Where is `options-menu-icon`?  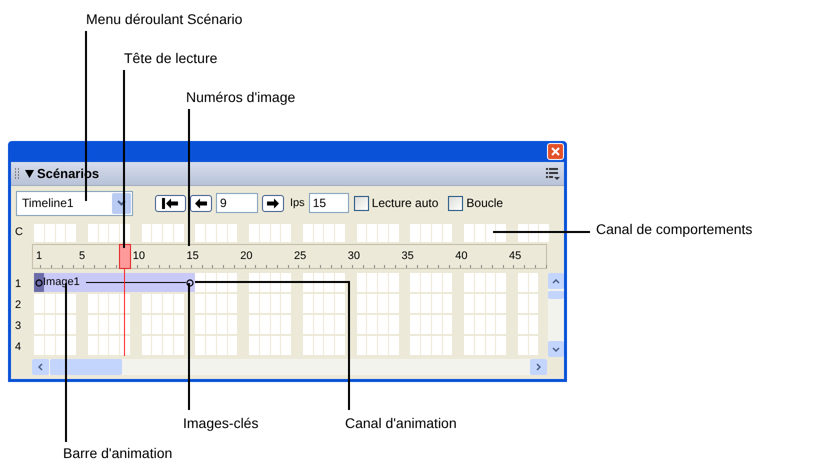
options-menu-icon is located at coordinates (553, 174).